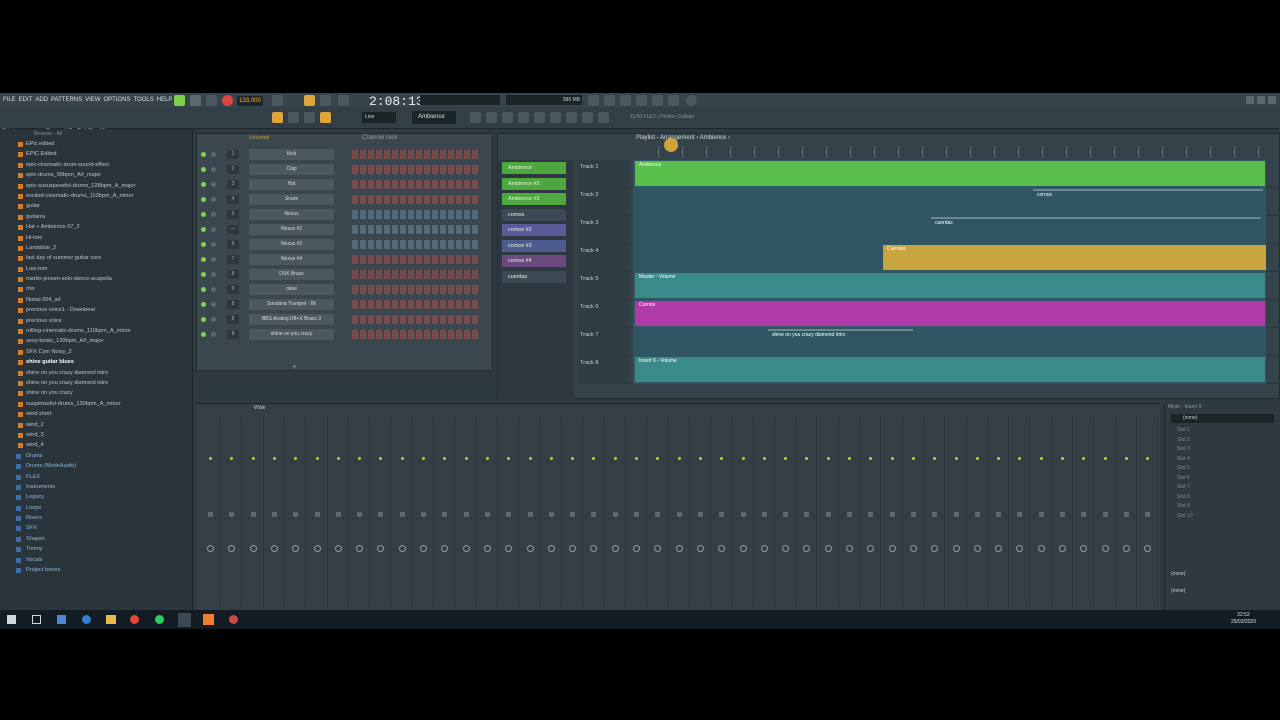 The image size is (1280, 720). What do you see at coordinates (96, 186) in the screenshot?
I see `browser-item: epic-sususpeseful-drums_128bpm_A_major` at bounding box center [96, 186].